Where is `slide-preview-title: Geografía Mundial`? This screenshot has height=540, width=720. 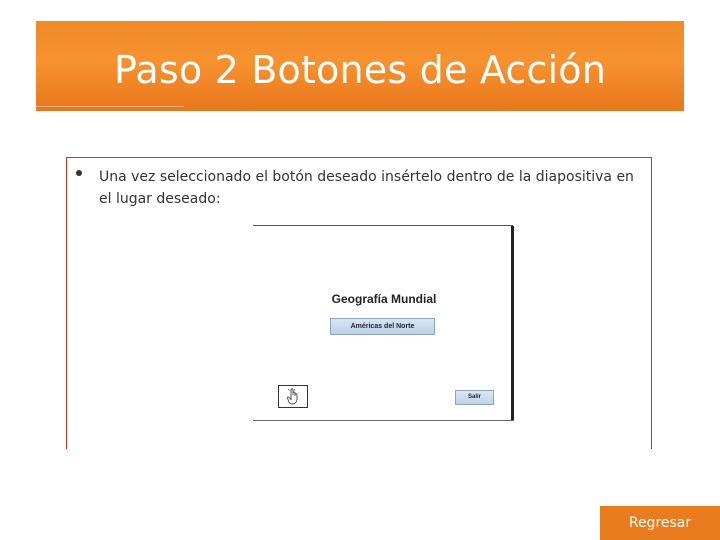
slide-preview-title: Geografía Mundial is located at coordinates (384, 299).